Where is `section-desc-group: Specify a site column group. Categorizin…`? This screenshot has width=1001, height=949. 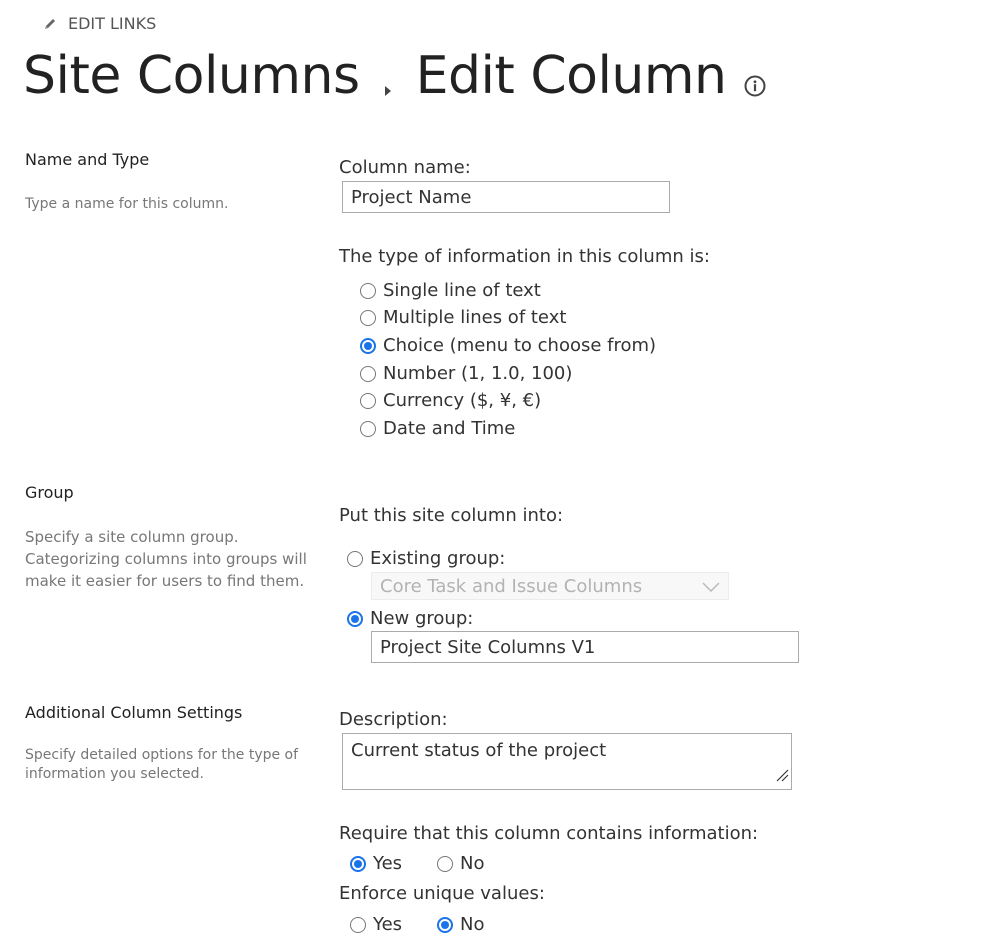
section-desc-group: Specify a site column group. Categorizin… is located at coordinates (166, 559).